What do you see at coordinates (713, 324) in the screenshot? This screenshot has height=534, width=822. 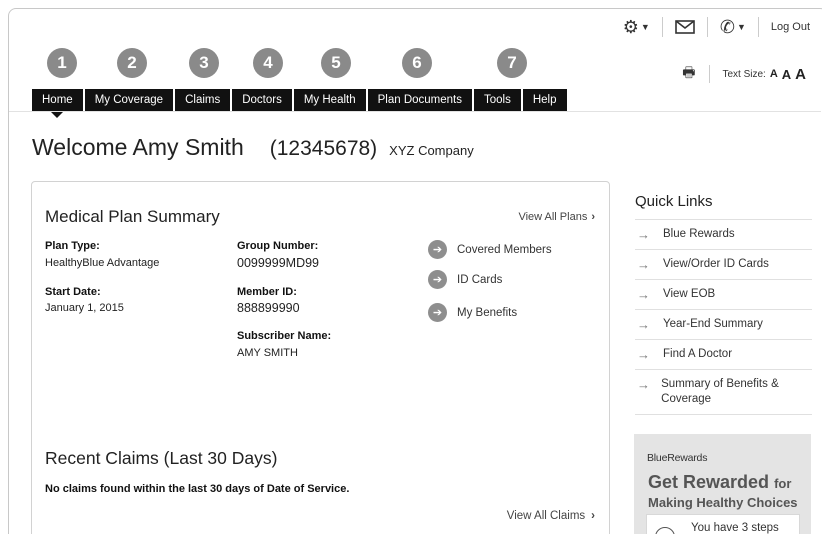 I see `quick-link-label: Year-End Summary` at bounding box center [713, 324].